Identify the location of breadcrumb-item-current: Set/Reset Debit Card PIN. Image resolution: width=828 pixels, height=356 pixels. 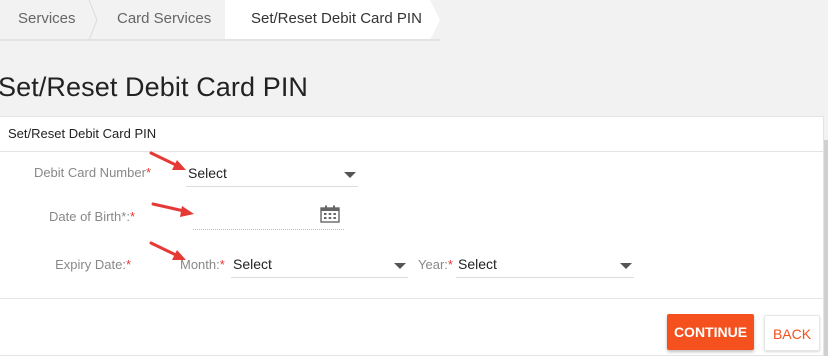
(332, 20).